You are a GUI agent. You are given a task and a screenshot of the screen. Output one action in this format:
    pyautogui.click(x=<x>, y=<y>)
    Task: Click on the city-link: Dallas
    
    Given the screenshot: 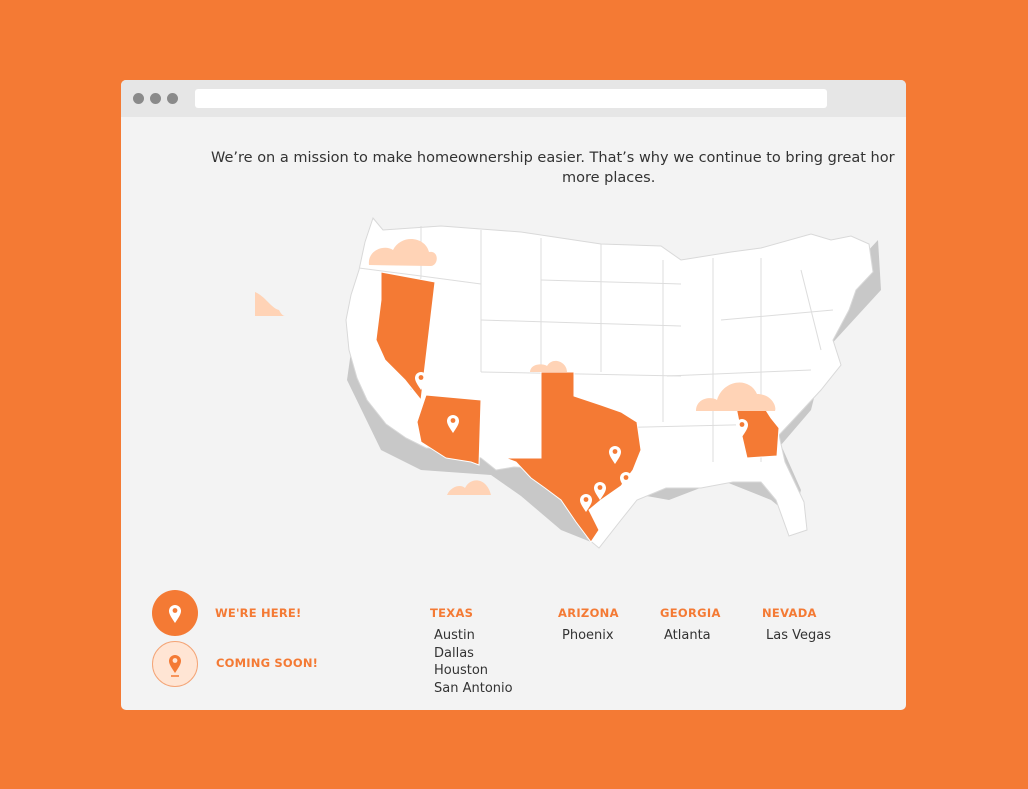 What is the action you would take?
    pyautogui.click(x=454, y=654)
    